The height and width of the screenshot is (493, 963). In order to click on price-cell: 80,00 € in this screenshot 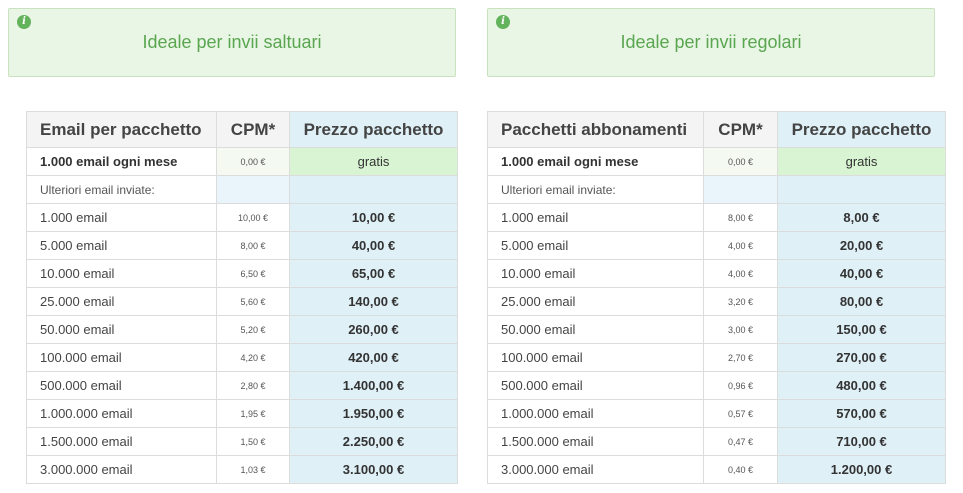, I will do `click(861, 301)`.